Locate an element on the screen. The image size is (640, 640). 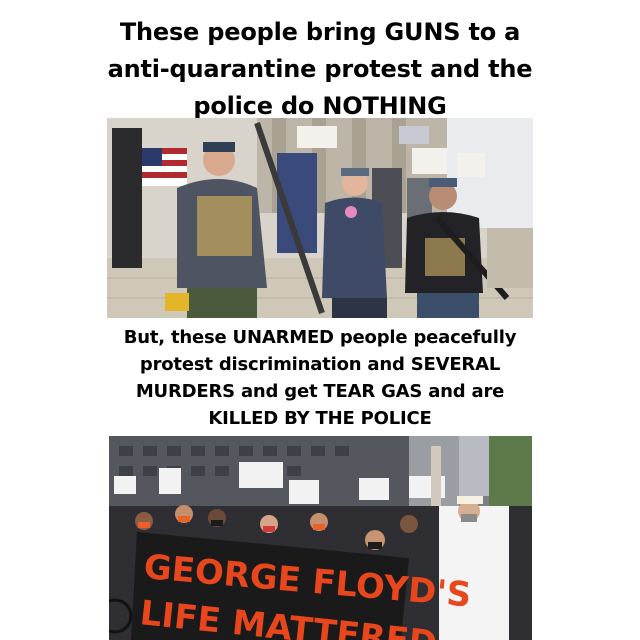
bottom-headline-line-1: But, these UNARMED people peacefully is located at coordinates (320, 337).